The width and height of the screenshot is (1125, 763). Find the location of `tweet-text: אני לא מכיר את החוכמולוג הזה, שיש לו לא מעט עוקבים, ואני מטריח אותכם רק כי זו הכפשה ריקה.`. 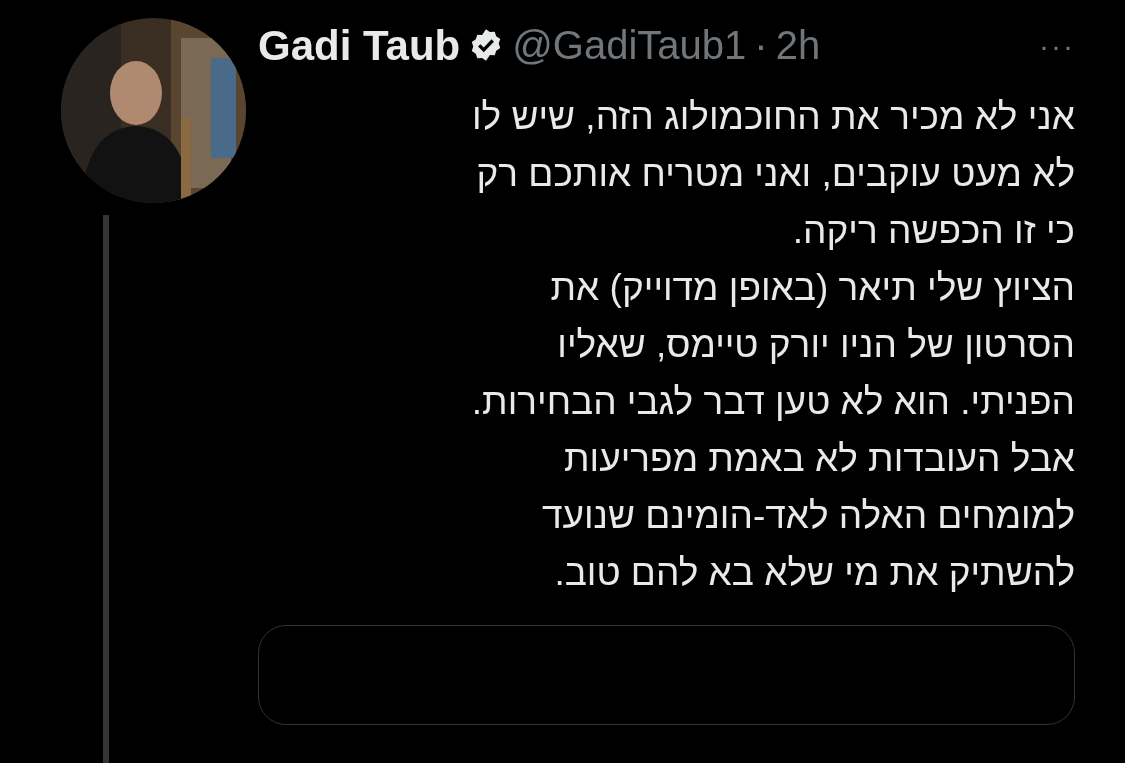

tweet-text: אני לא מכיר את החוכמולוג הזה, שיש לו לא מעט עוקבים, ואני מטריח אותכם רק כי זו הכפשה ריקה. is located at coordinates (772, 174).